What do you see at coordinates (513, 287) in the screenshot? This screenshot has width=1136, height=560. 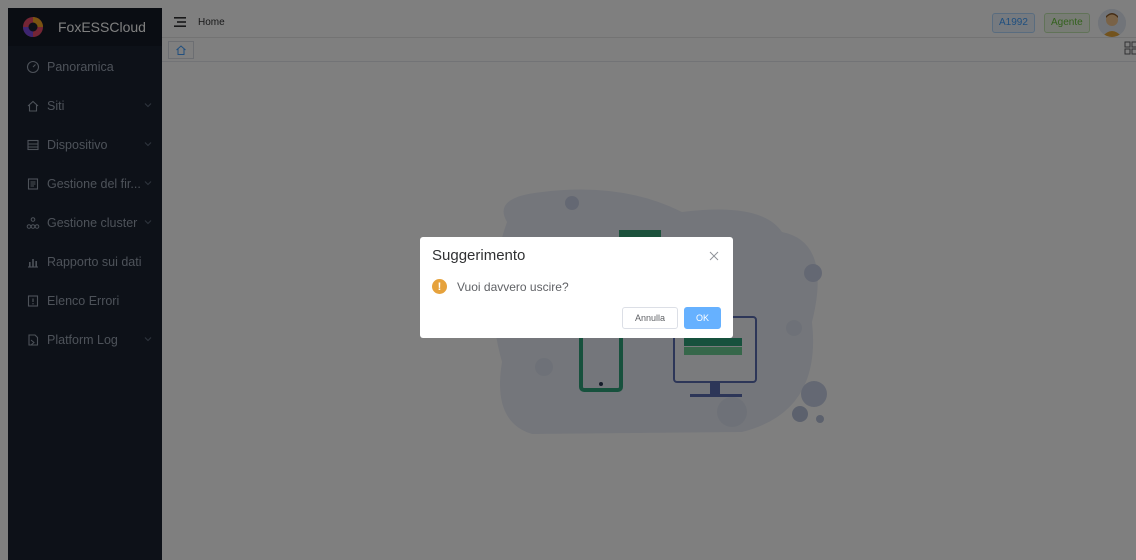 I see `dialog-message: Vuoi davvero uscire?` at bounding box center [513, 287].